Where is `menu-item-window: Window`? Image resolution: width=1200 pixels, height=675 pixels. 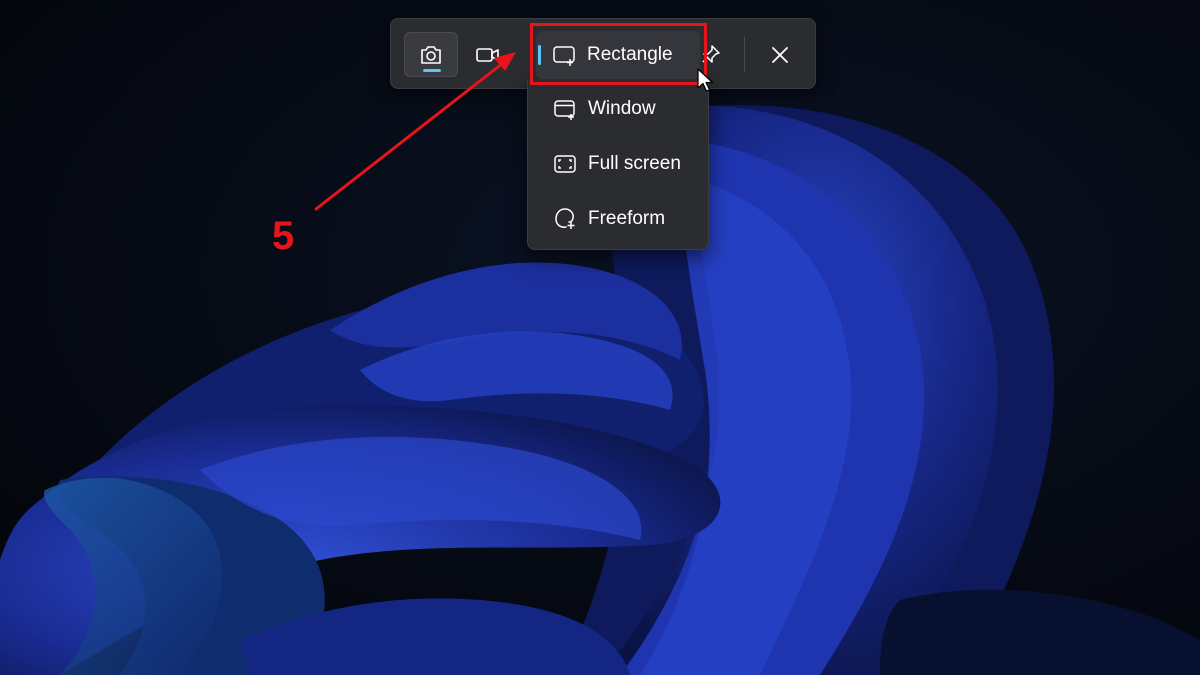
menu-item-window: Window is located at coordinates (619, 109).